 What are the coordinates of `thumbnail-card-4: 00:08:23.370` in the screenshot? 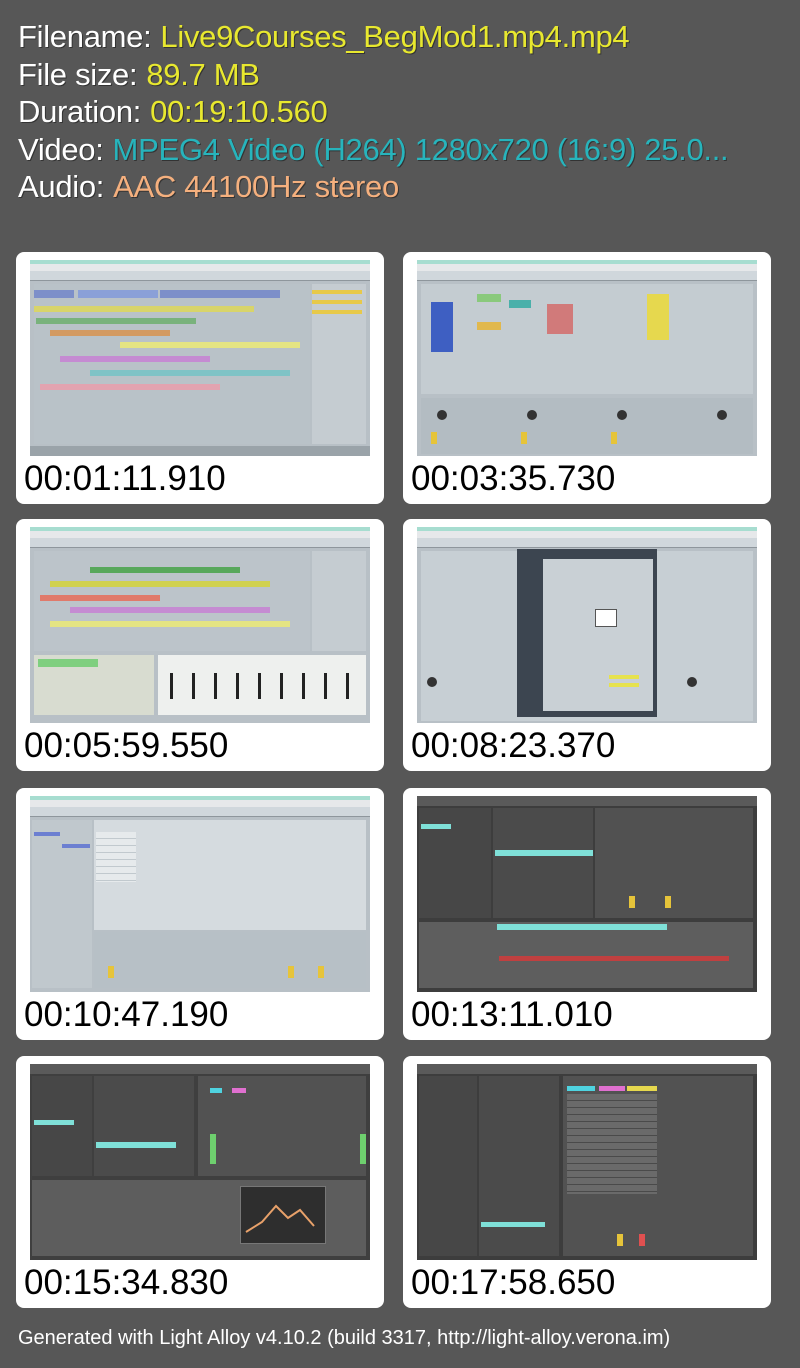 It's located at (587, 645).